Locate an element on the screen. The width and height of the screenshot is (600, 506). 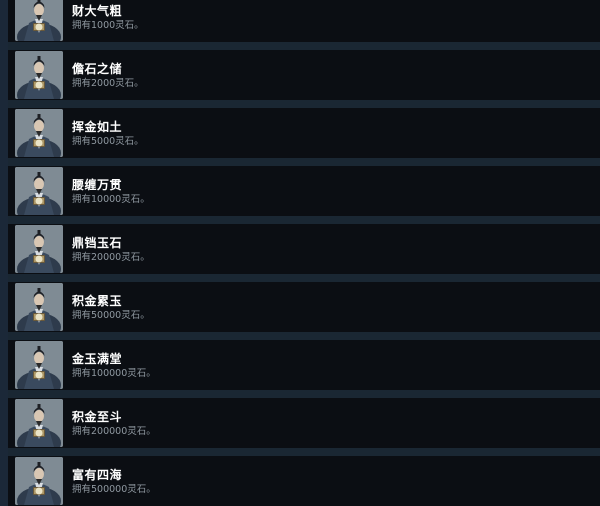
achievement-text: 挥金如土 拥有5000灵石。 is located at coordinates (108, 133).